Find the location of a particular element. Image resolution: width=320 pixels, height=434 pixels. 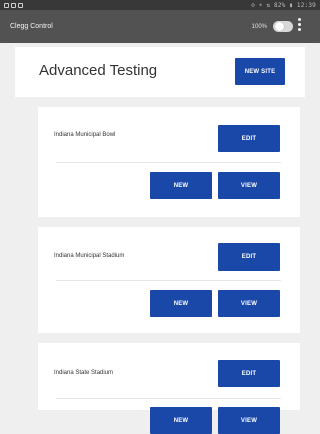

notification-icons is located at coordinates (13, 5).